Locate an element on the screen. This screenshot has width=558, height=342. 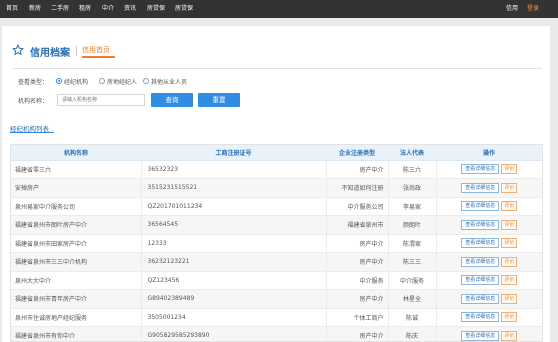
header-divider is located at coordinates (277, 68).